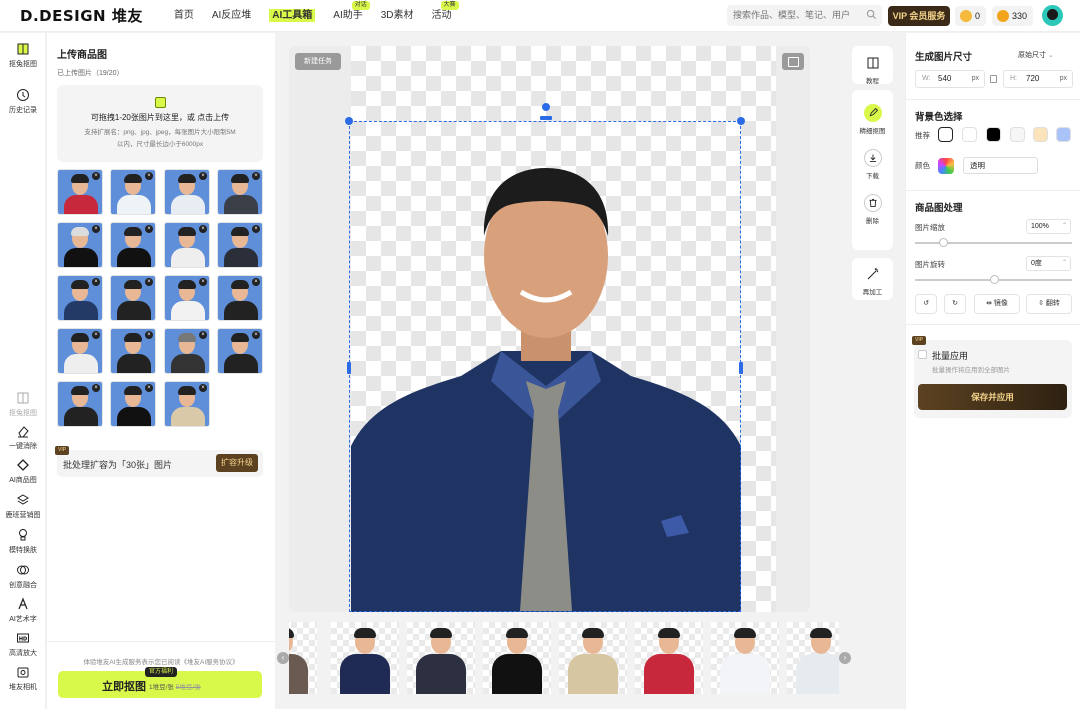 The width and height of the screenshot is (1080, 709). What do you see at coordinates (741, 368) in the screenshot?
I see `resize-handle-right` at bounding box center [741, 368].